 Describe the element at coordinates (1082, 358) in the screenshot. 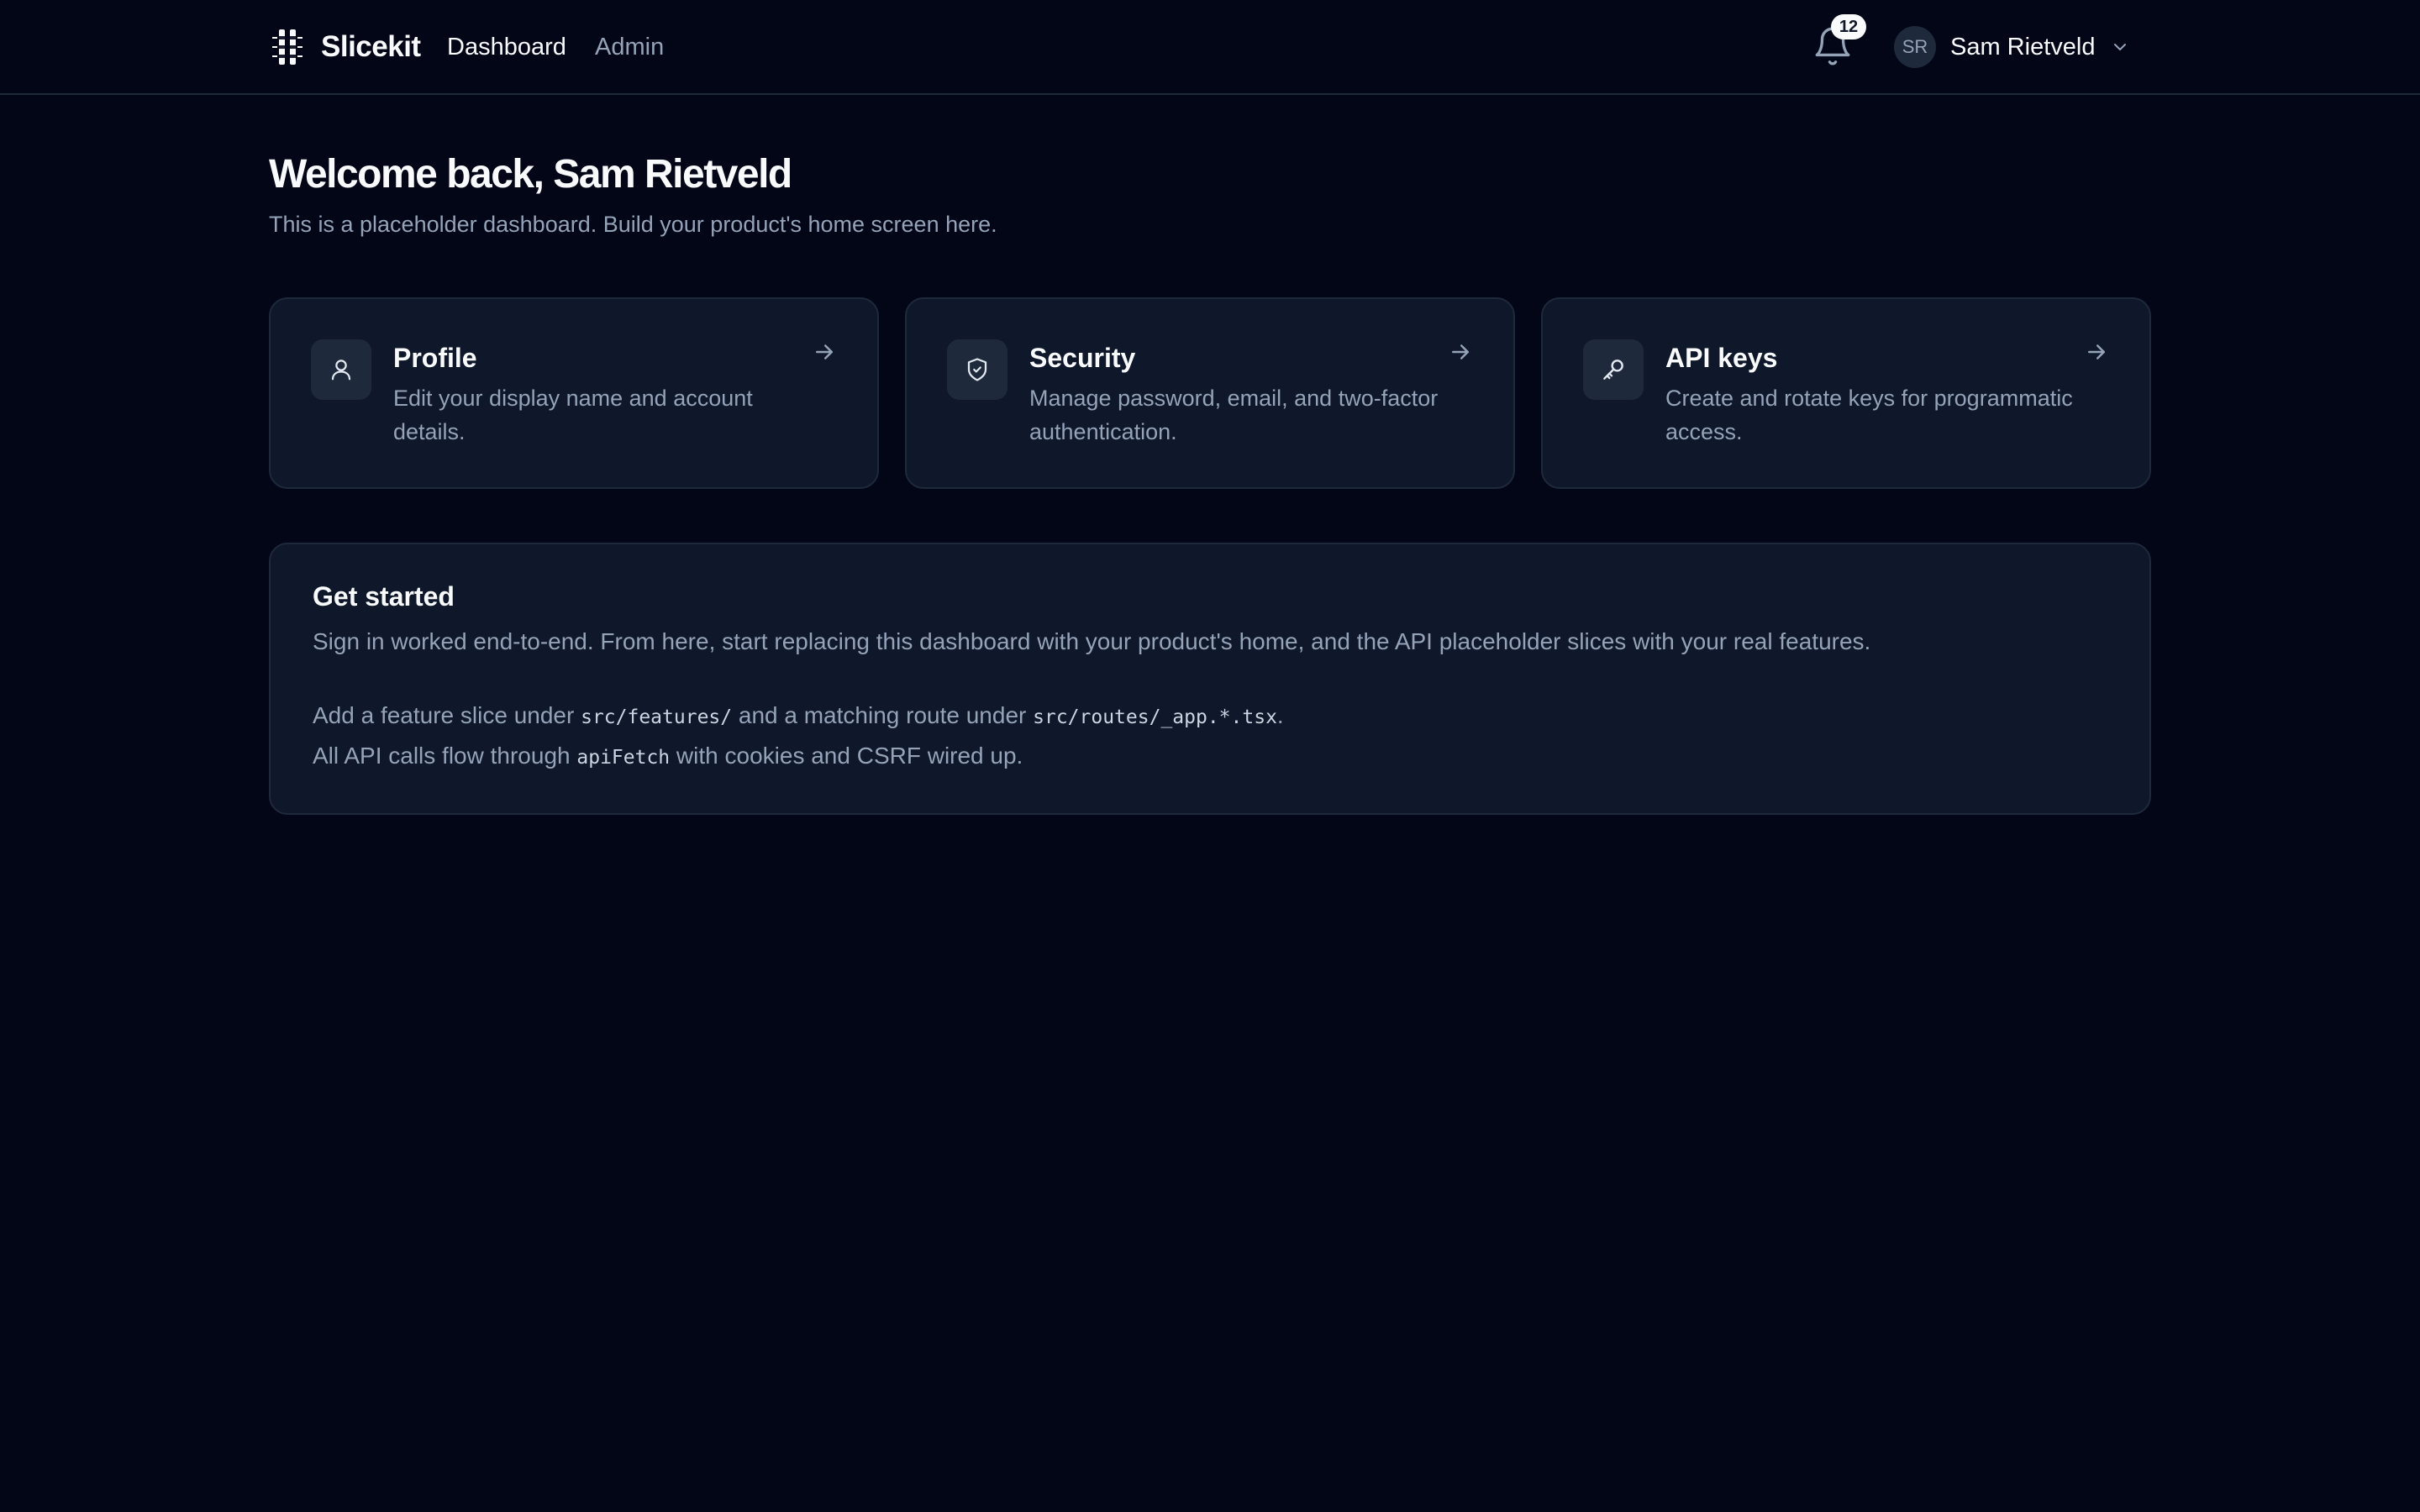

I see `card-title: Security` at that location.